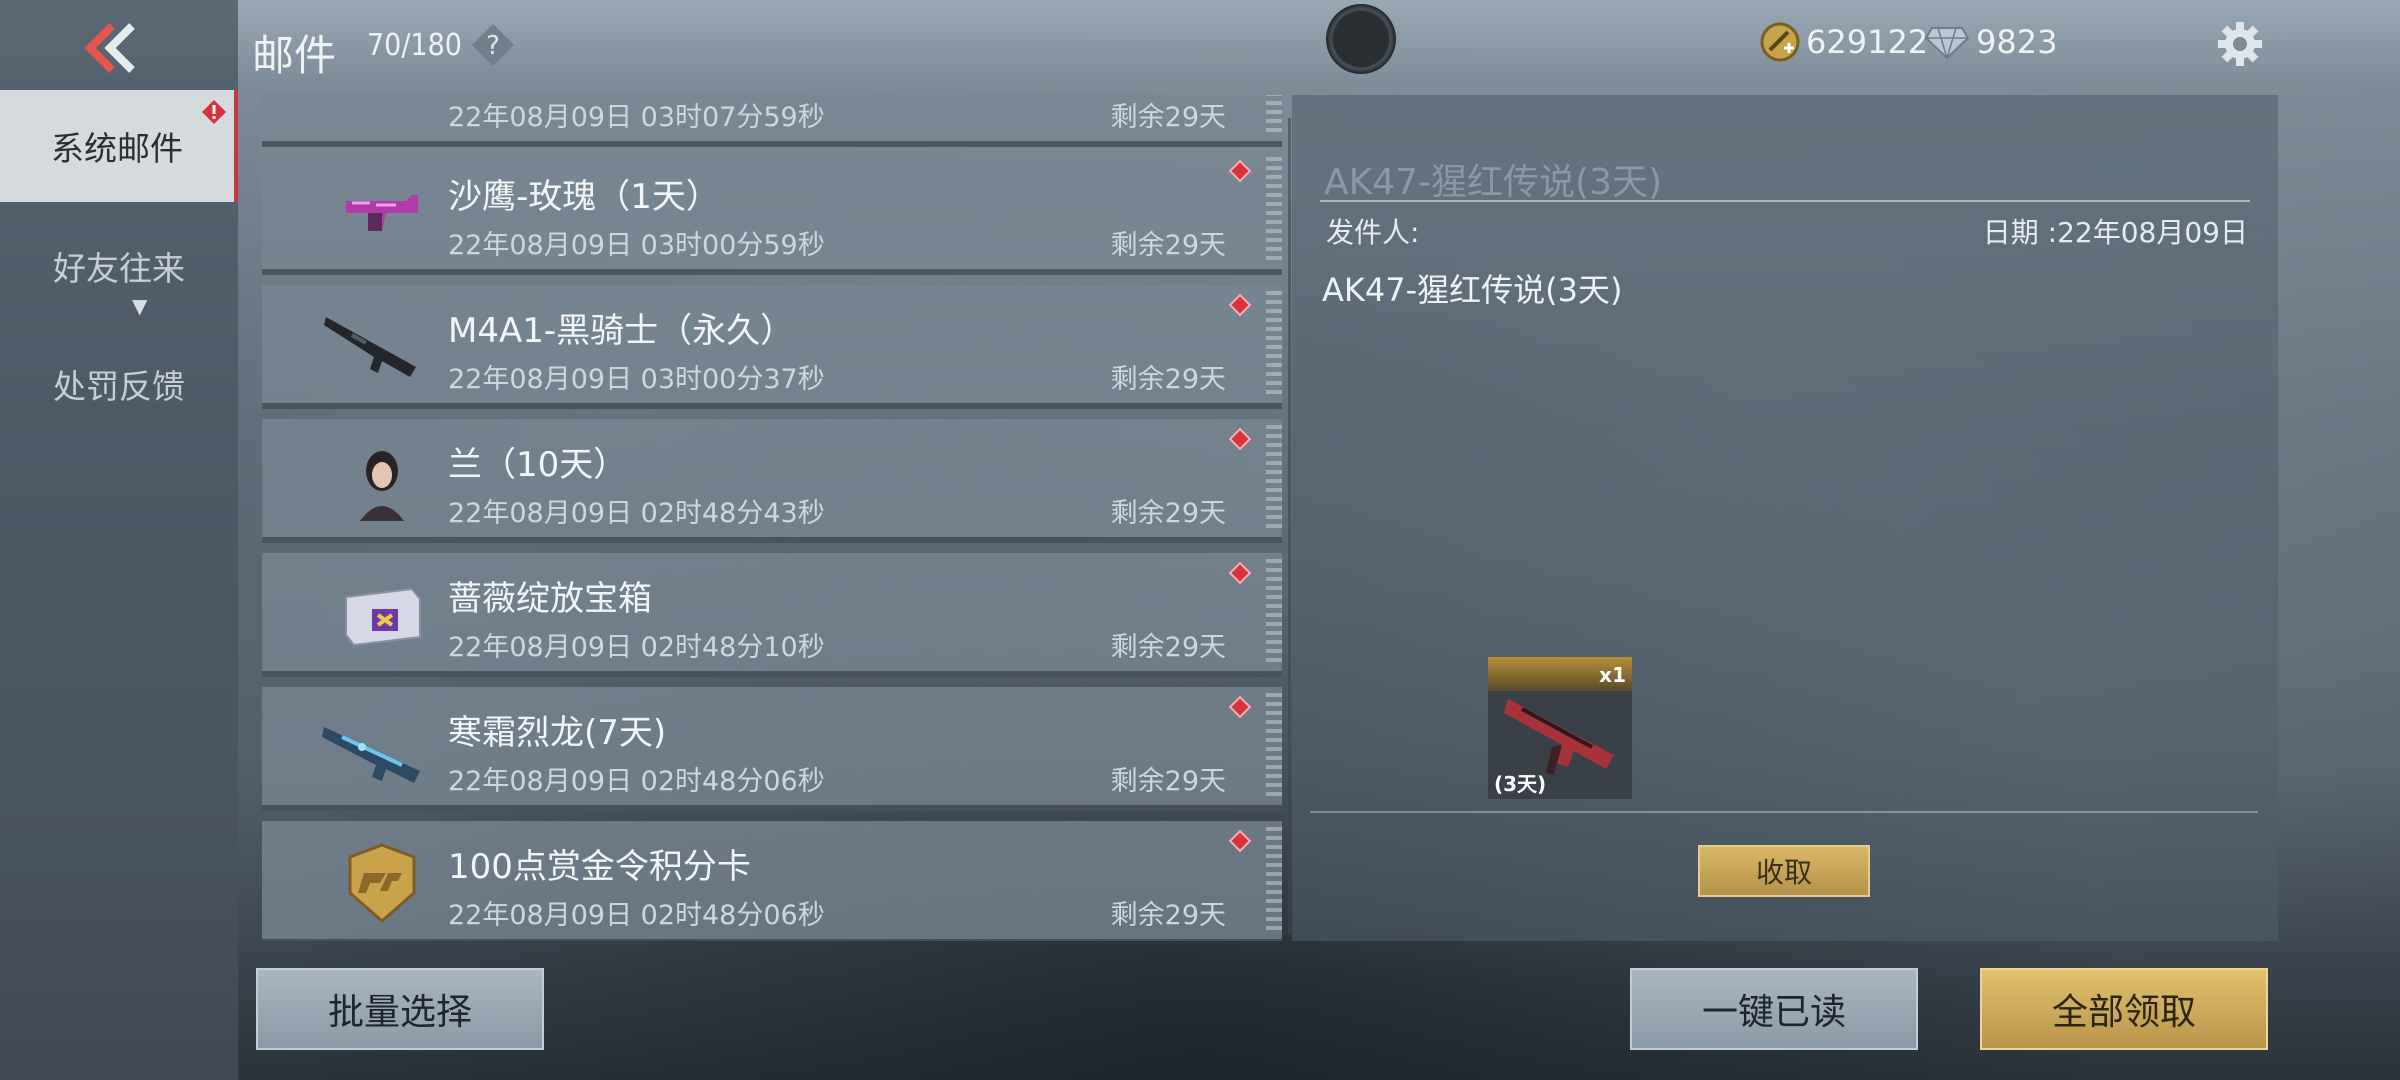 The image size is (2400, 1080). I want to click on mail-time: 22年08月09日 03时00分37秒, so click(636, 379).